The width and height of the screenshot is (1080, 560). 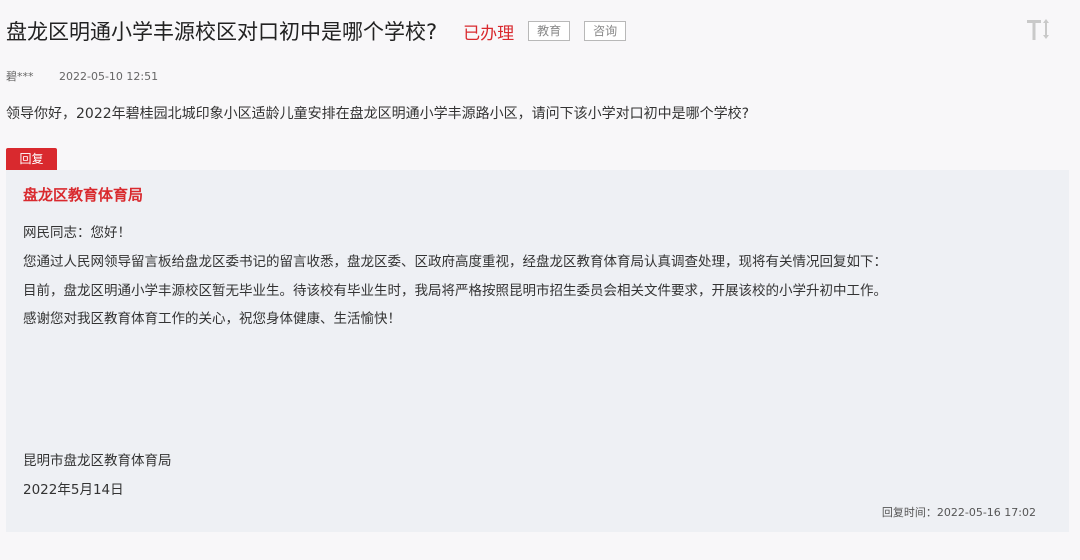 I want to click on page-title: 盘龙区明通小学丰源校区对口初中是哪个学校?, so click(x=222, y=32).